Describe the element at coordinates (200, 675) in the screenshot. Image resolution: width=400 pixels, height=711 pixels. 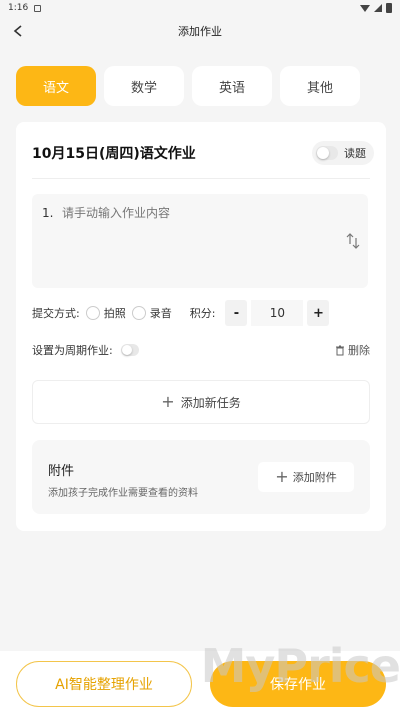
I see `bottom-bar: AI智能整理作业 保存作业 MyPrice` at that location.